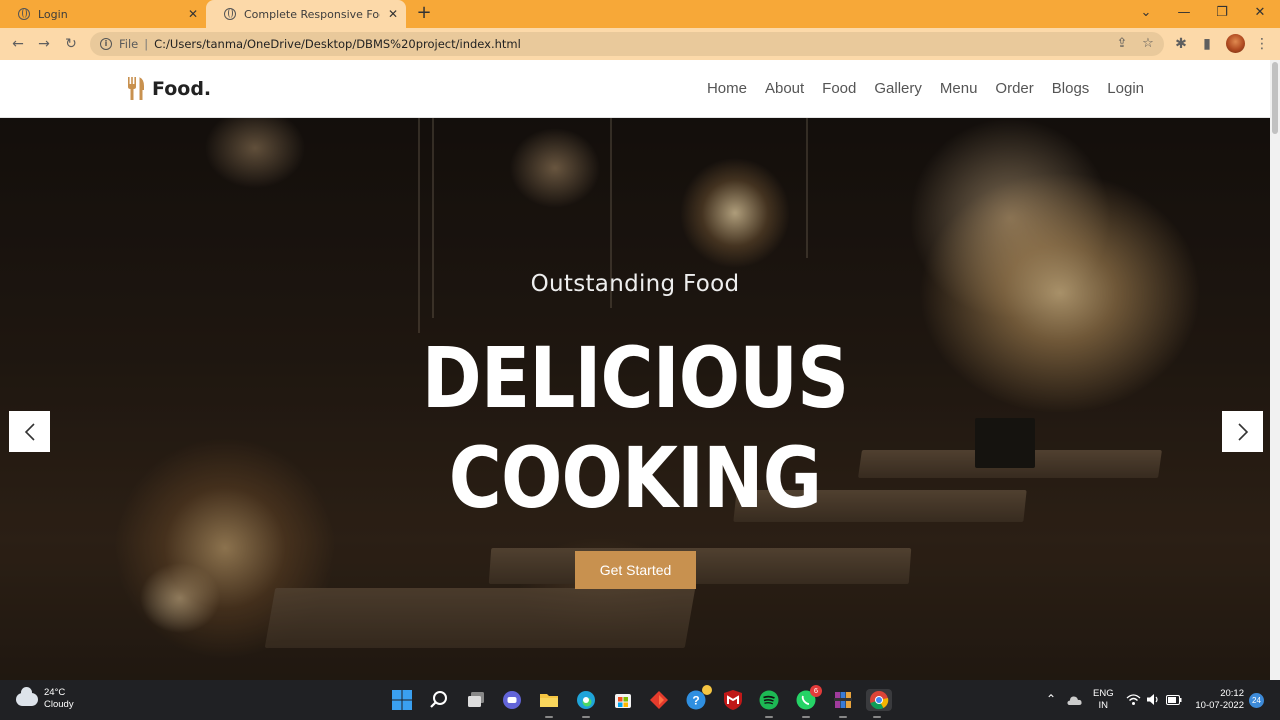 The height and width of the screenshot is (720, 1280). What do you see at coordinates (1148, 44) in the screenshot?
I see `bookmark-star-icon: ☆` at bounding box center [1148, 44].